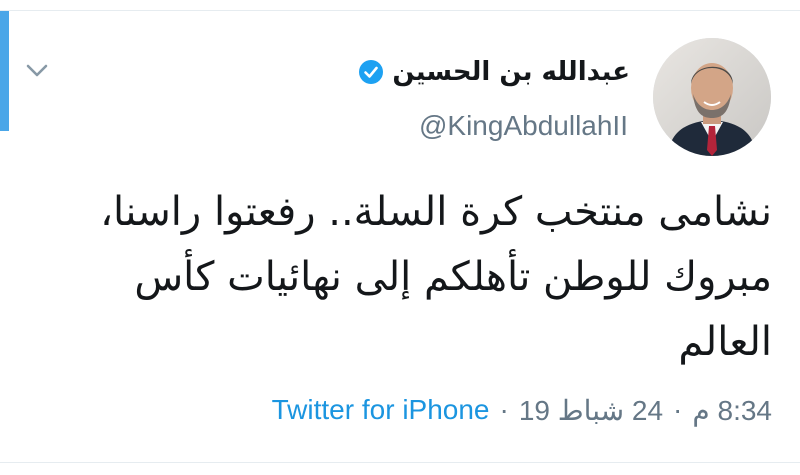 The image size is (800, 475). I want to click on top-divider, so click(400, 10).